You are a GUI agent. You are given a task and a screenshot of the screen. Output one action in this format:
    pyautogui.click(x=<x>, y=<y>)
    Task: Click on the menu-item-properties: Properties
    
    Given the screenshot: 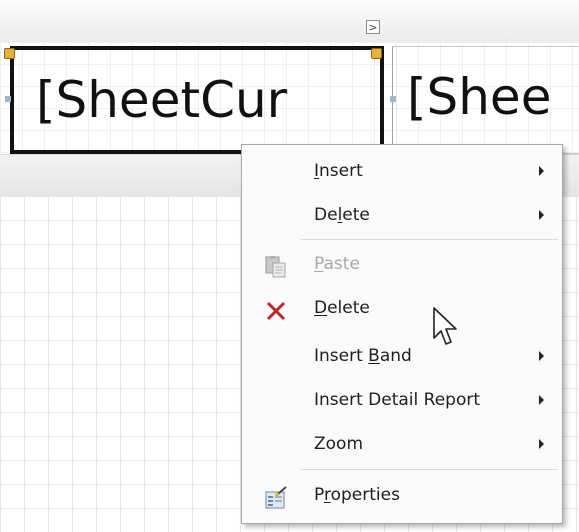 What is the action you would take?
    pyautogui.click(x=402, y=495)
    